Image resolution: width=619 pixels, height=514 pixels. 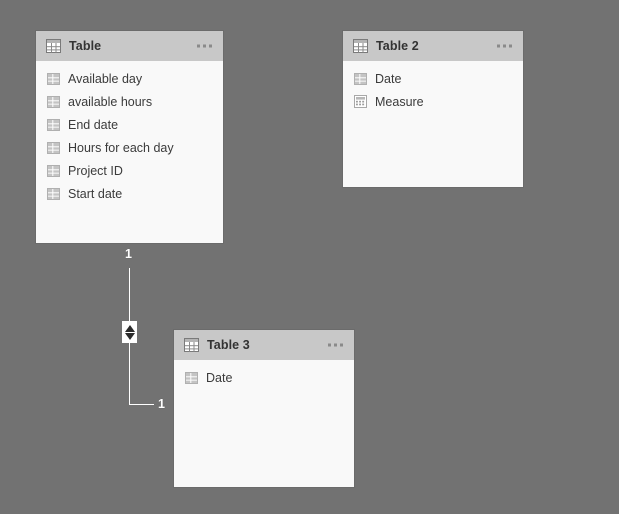 I want to click on field-label: Hours for each day, so click(x=121, y=147).